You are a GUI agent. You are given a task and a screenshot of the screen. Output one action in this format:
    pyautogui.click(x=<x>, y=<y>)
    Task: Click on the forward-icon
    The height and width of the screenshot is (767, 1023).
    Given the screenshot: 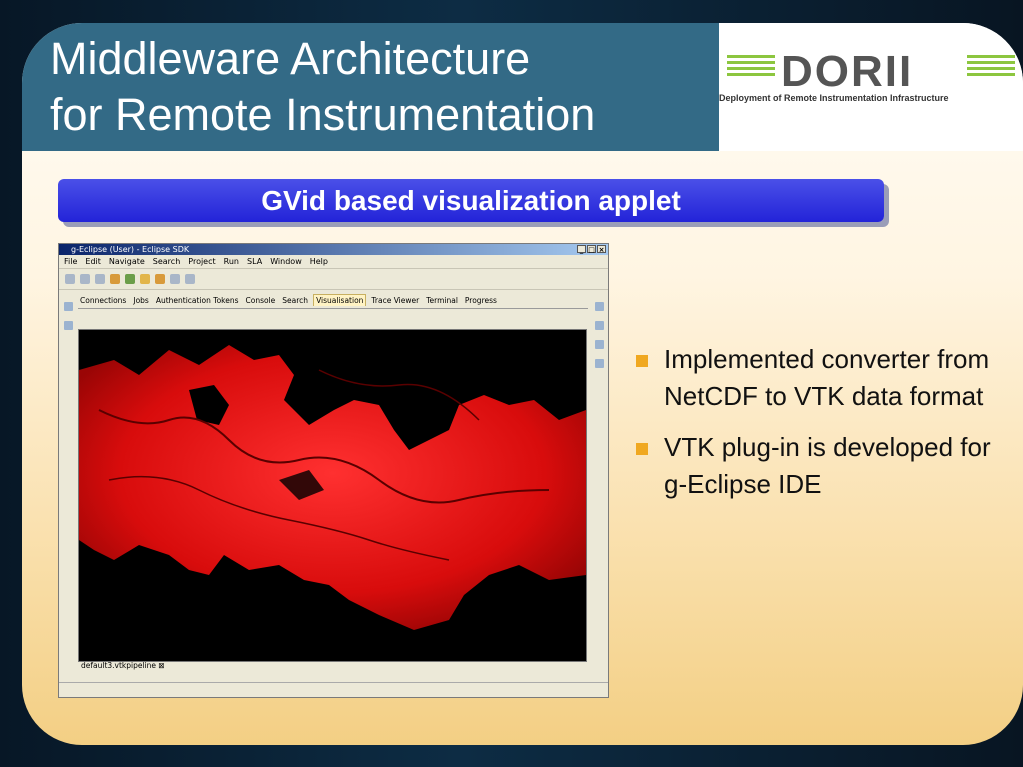 What is the action you would take?
    pyautogui.click(x=190, y=279)
    